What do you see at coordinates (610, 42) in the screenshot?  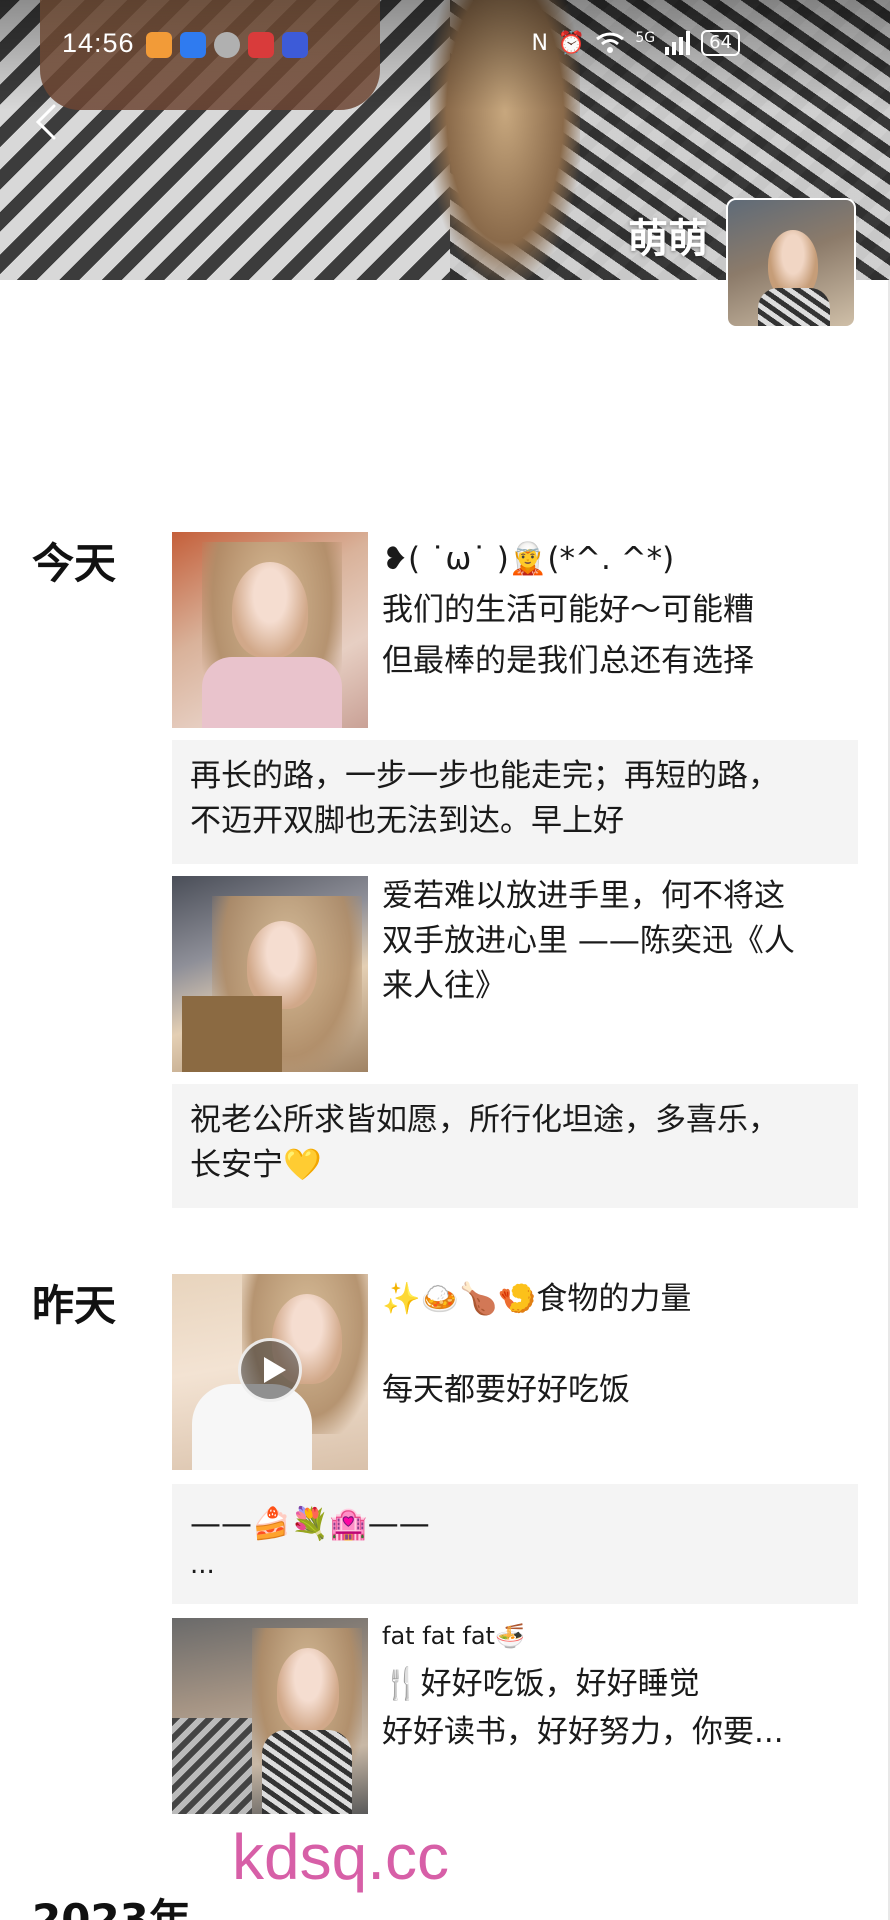 I see `wifi-icon` at bounding box center [610, 42].